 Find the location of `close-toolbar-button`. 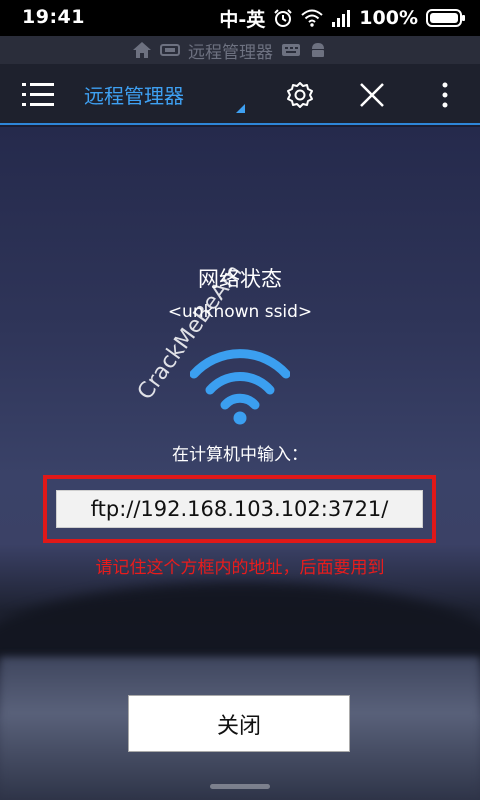

close-toolbar-button is located at coordinates (372, 95).